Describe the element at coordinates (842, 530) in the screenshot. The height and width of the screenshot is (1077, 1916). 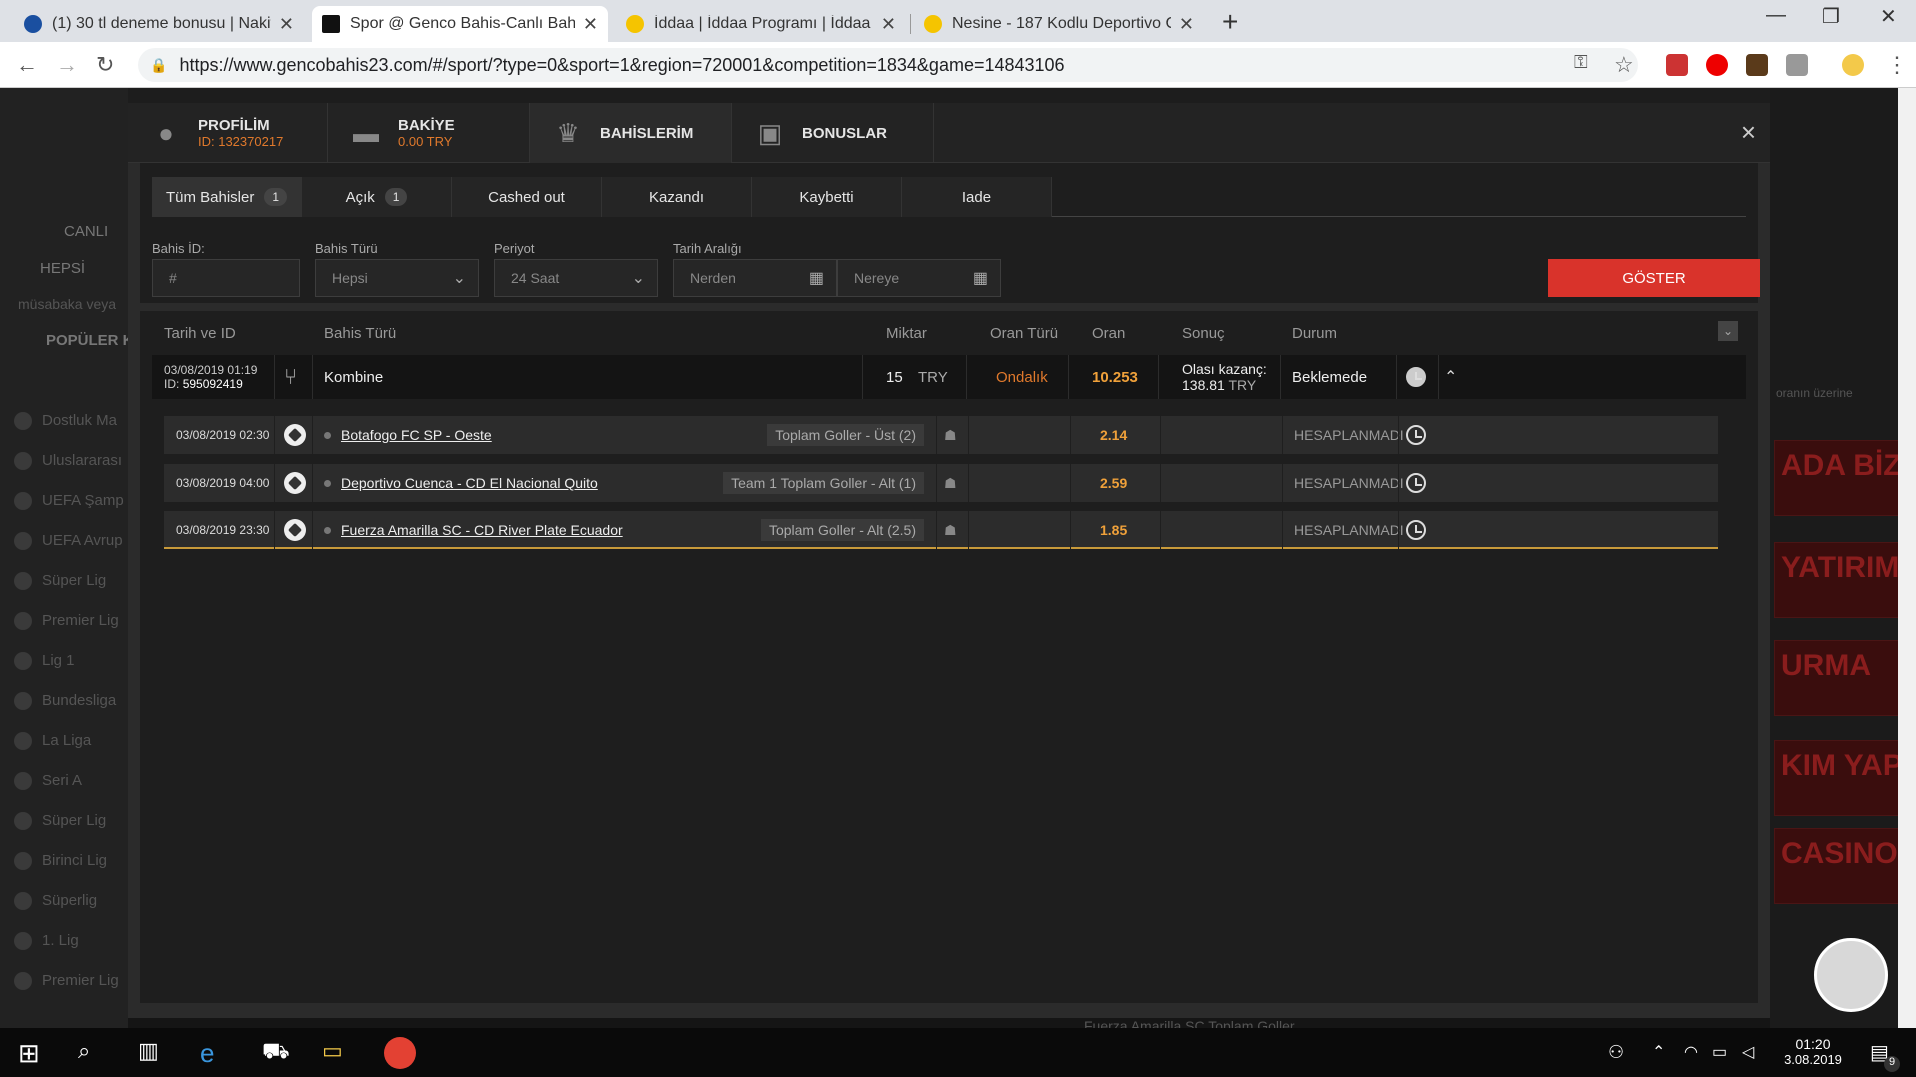
I see `market-badge: Toplam Goller - Alt (2.5)` at that location.